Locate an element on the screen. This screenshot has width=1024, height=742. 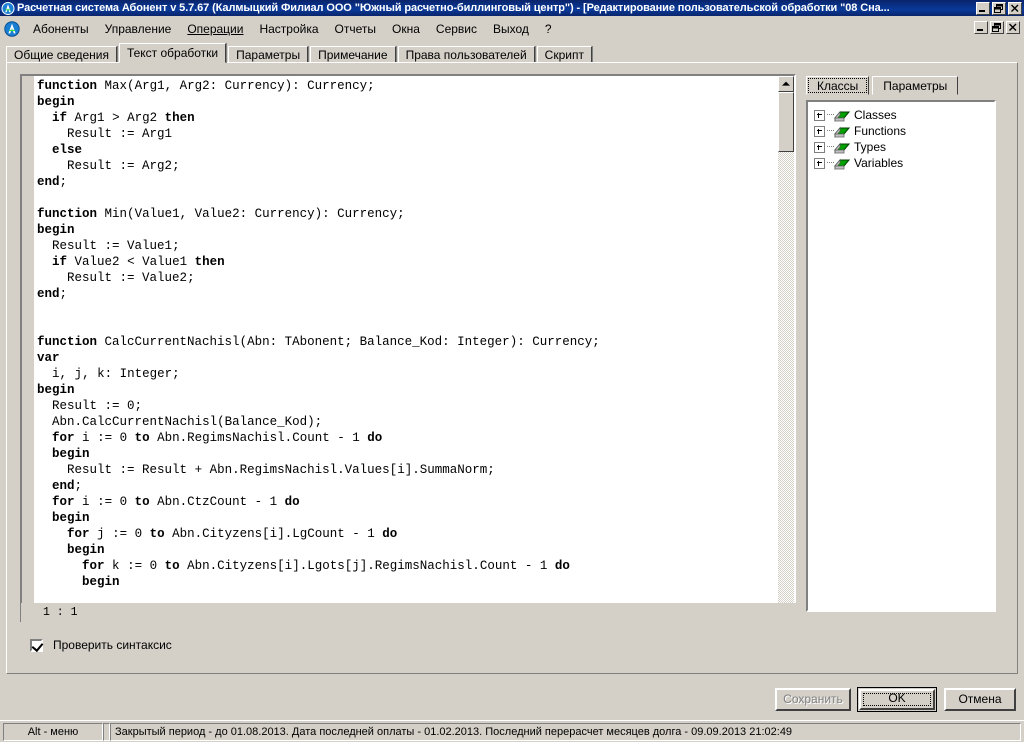
scrollbar-thumb is located at coordinates (786, 122).